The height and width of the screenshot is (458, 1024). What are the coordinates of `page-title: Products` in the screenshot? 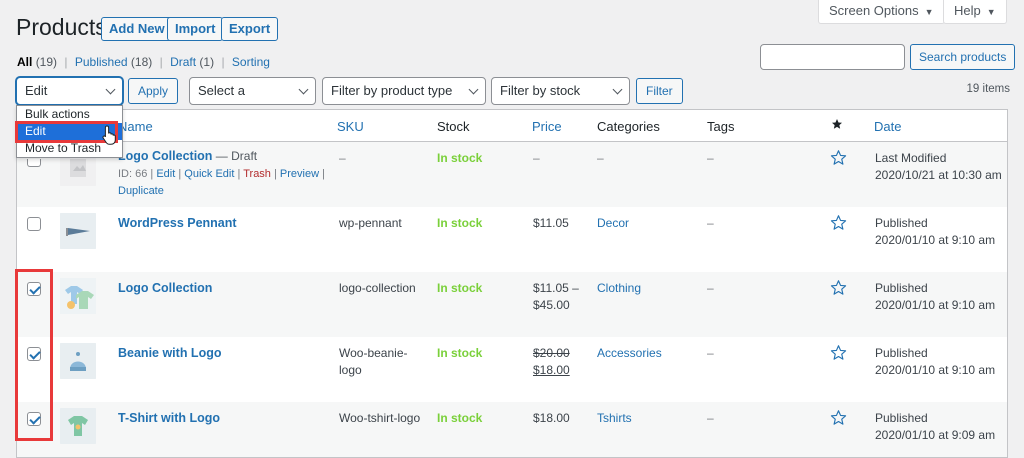 It's located at (61, 27).